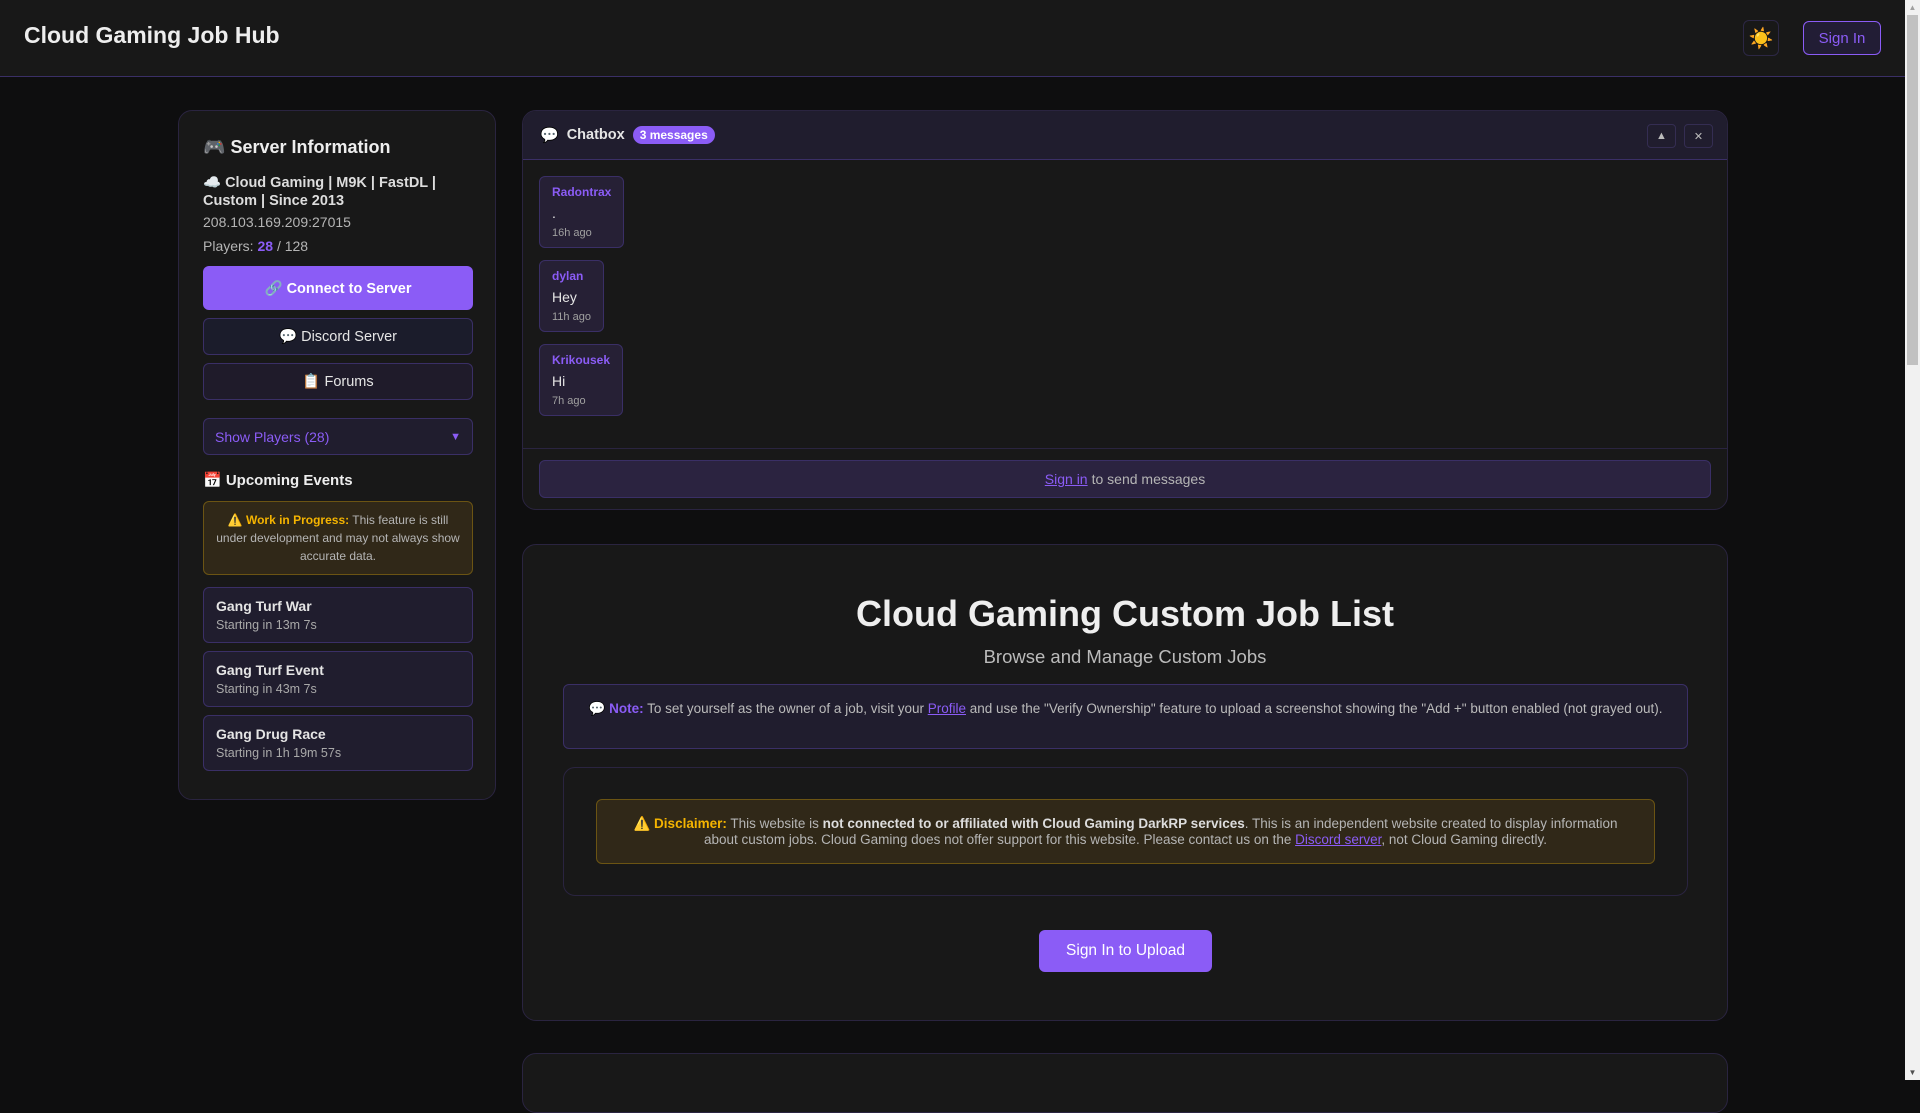 The height and width of the screenshot is (1113, 1920). What do you see at coordinates (270, 670) in the screenshot?
I see `event-name: Gang Turf Event` at bounding box center [270, 670].